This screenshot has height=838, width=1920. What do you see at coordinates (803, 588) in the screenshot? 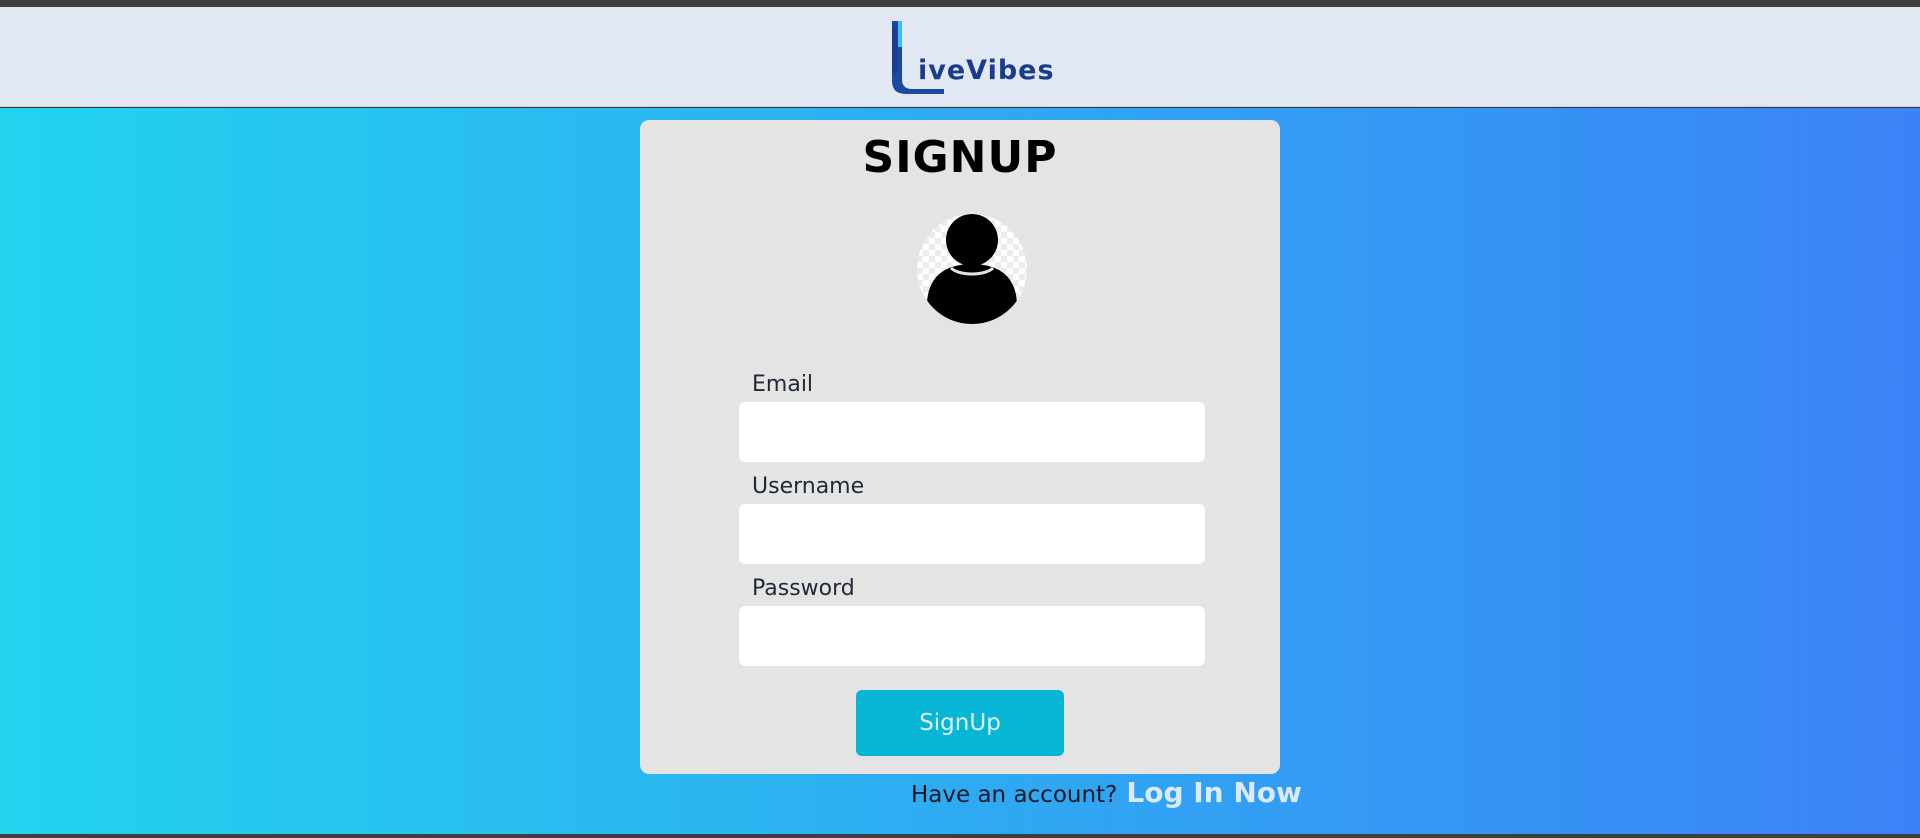
I see `password-label: Password` at bounding box center [803, 588].